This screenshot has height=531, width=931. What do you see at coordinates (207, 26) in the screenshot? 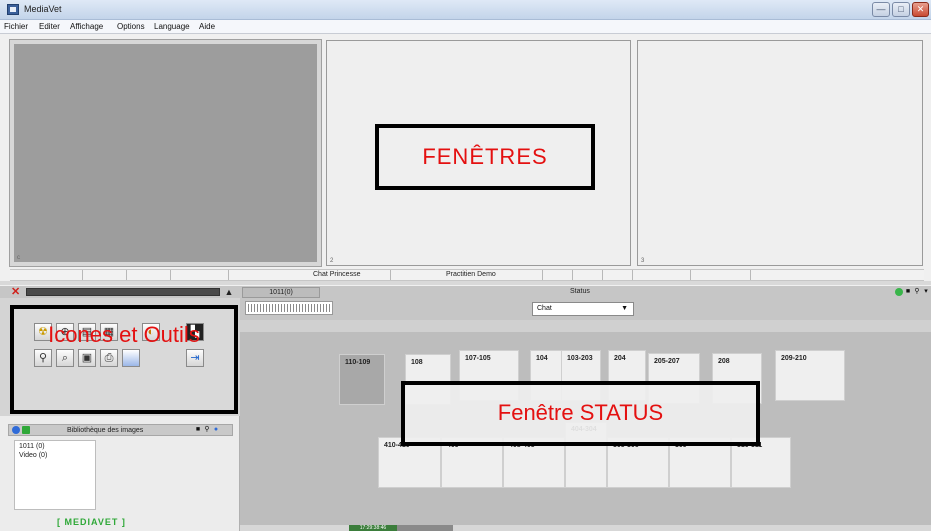
I see `menu-aide: Aide` at bounding box center [207, 26].